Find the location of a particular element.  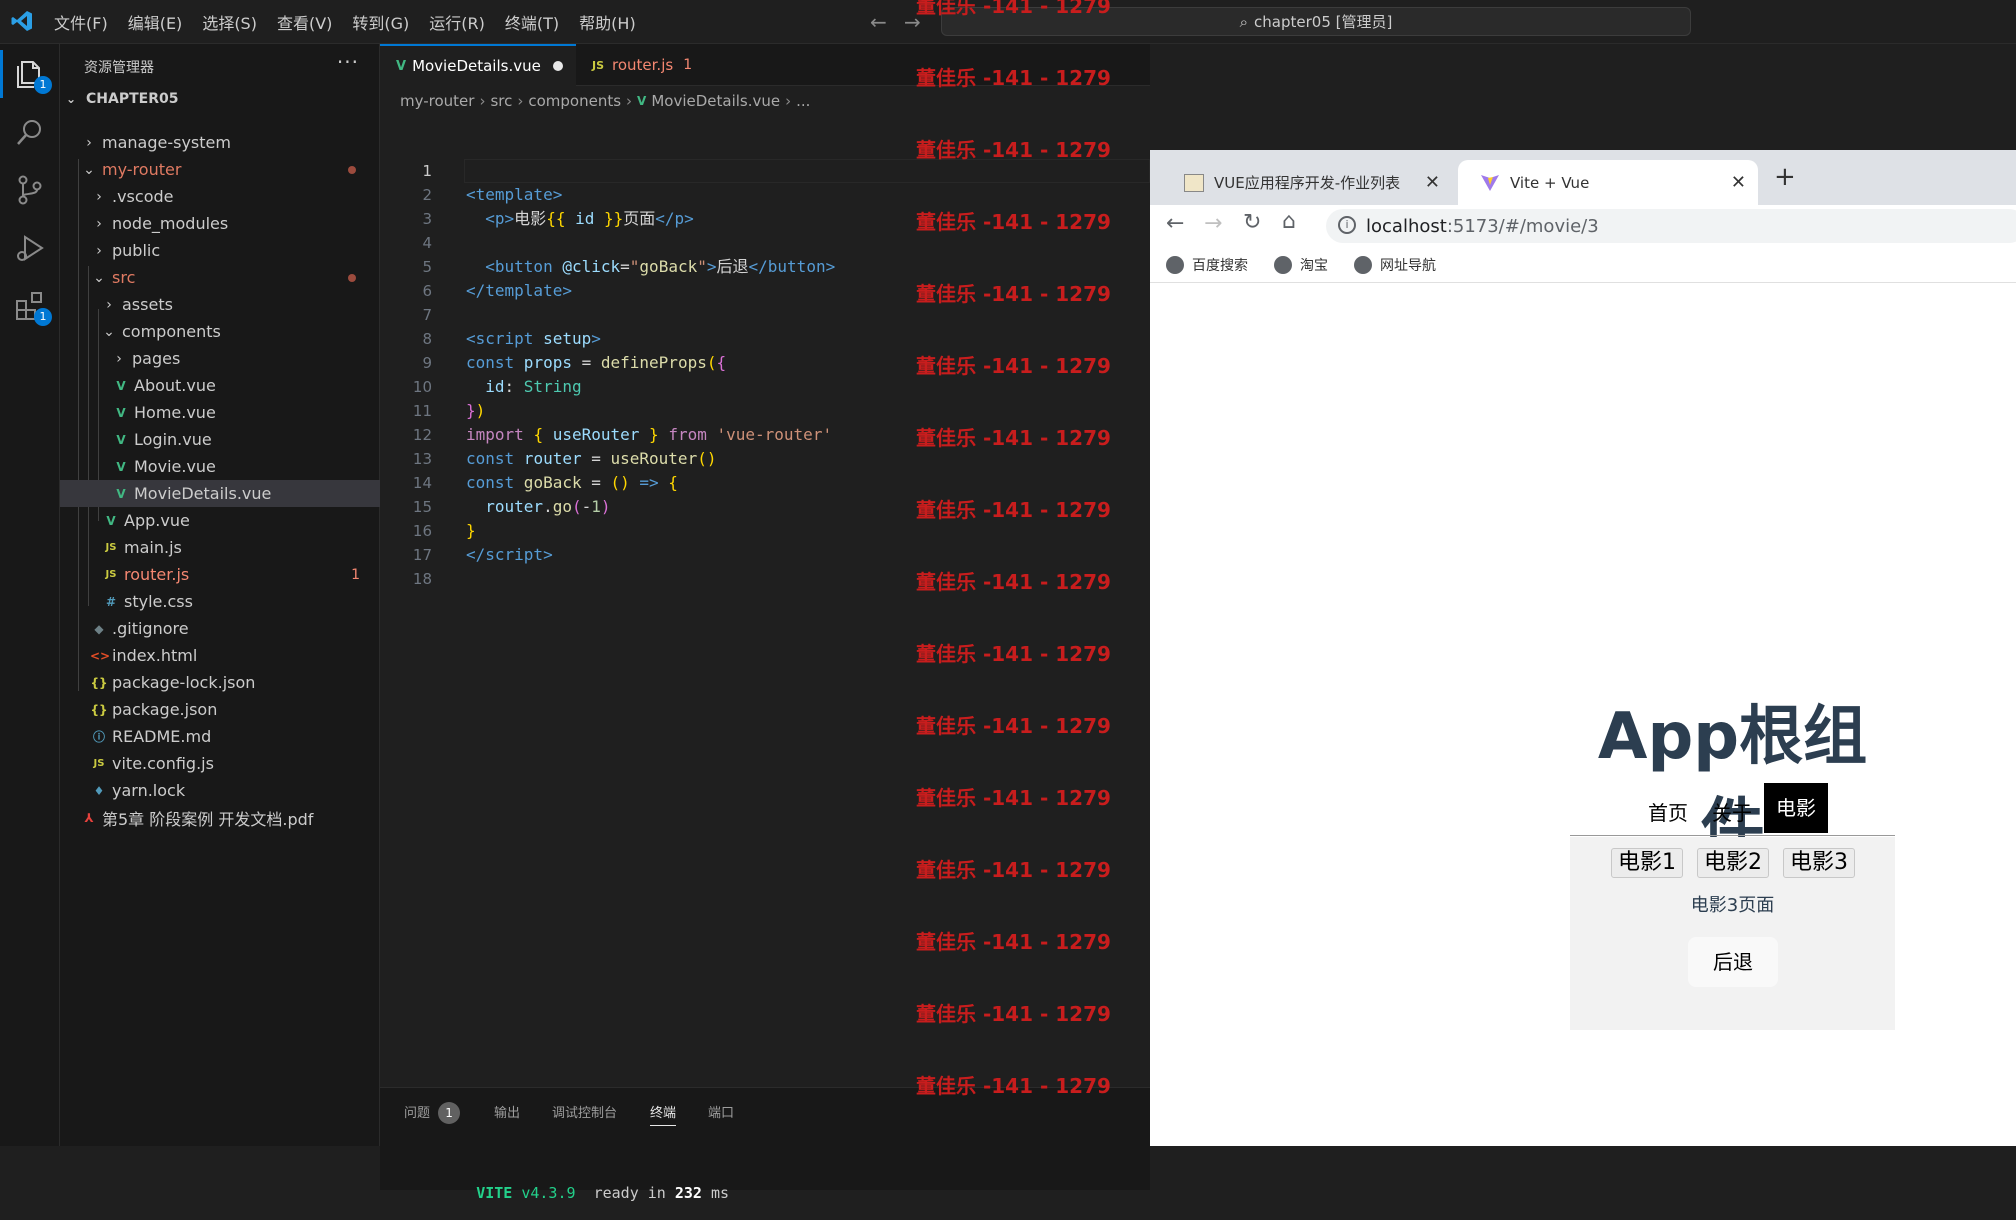

nav-about-link: 关于 is located at coordinates (1732, 811).